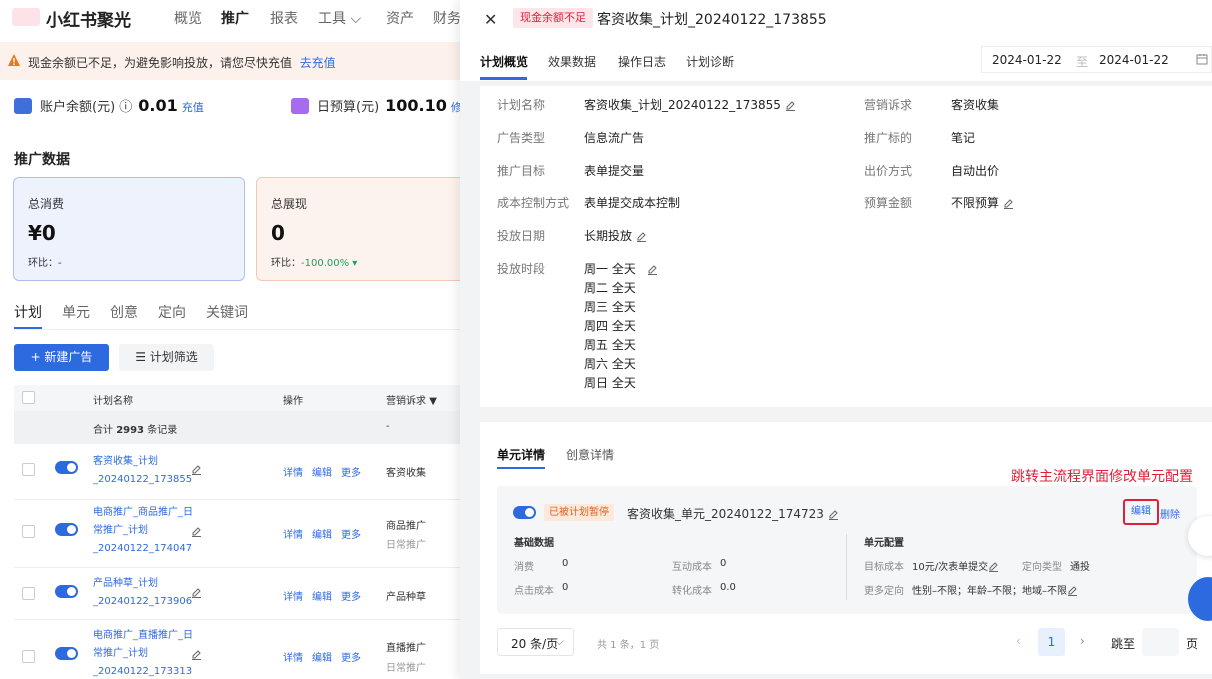 The height and width of the screenshot is (679, 1212). Describe the element at coordinates (433, 401) in the screenshot. I see `filter-funnel-icon: ▼` at that location.